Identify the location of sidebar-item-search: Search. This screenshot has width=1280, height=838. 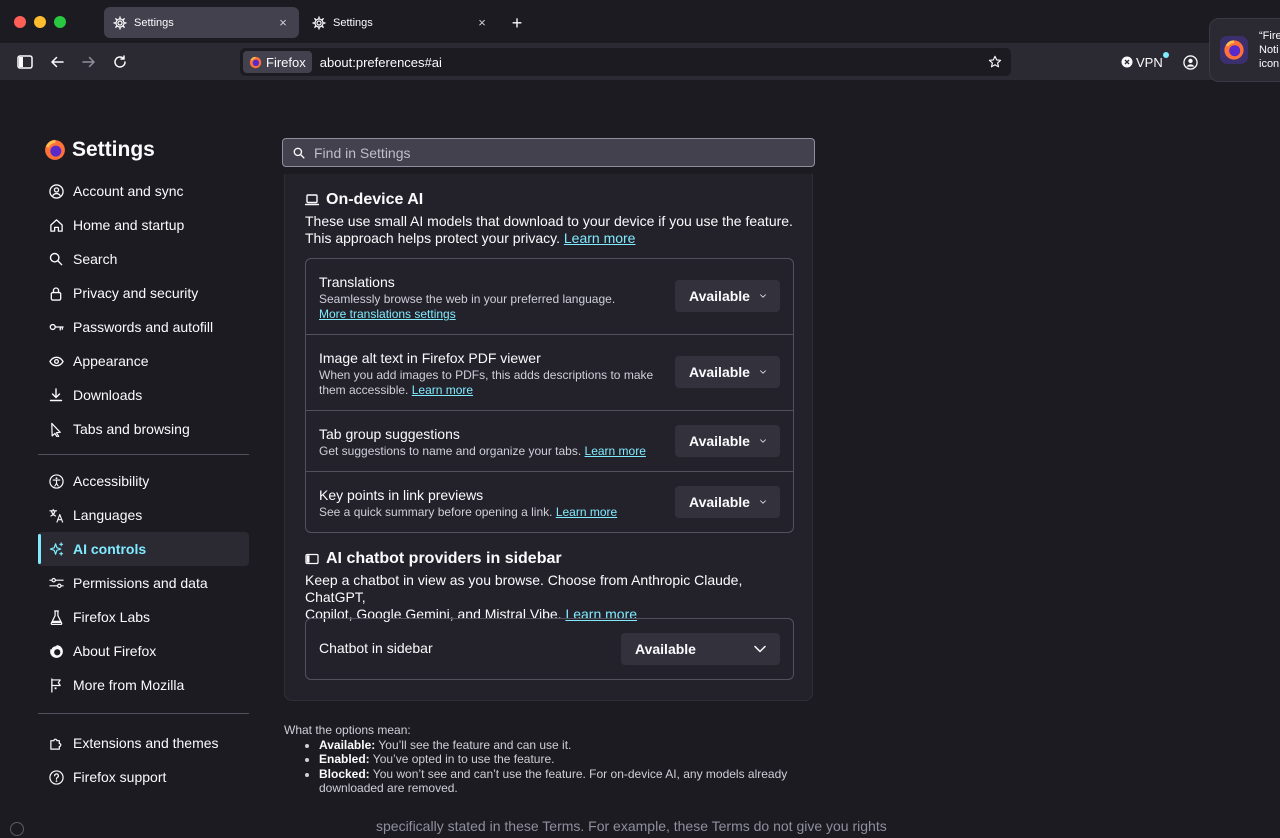
(143, 259).